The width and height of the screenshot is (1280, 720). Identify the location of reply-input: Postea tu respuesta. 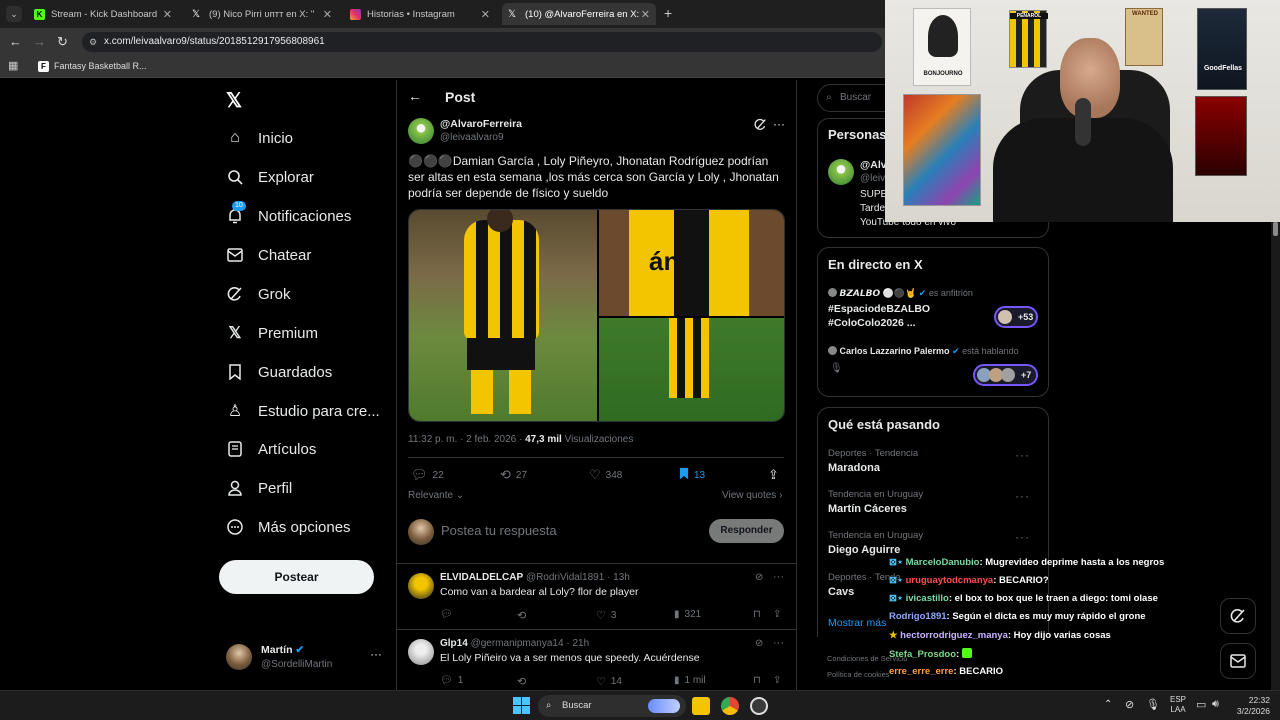
(499, 530).